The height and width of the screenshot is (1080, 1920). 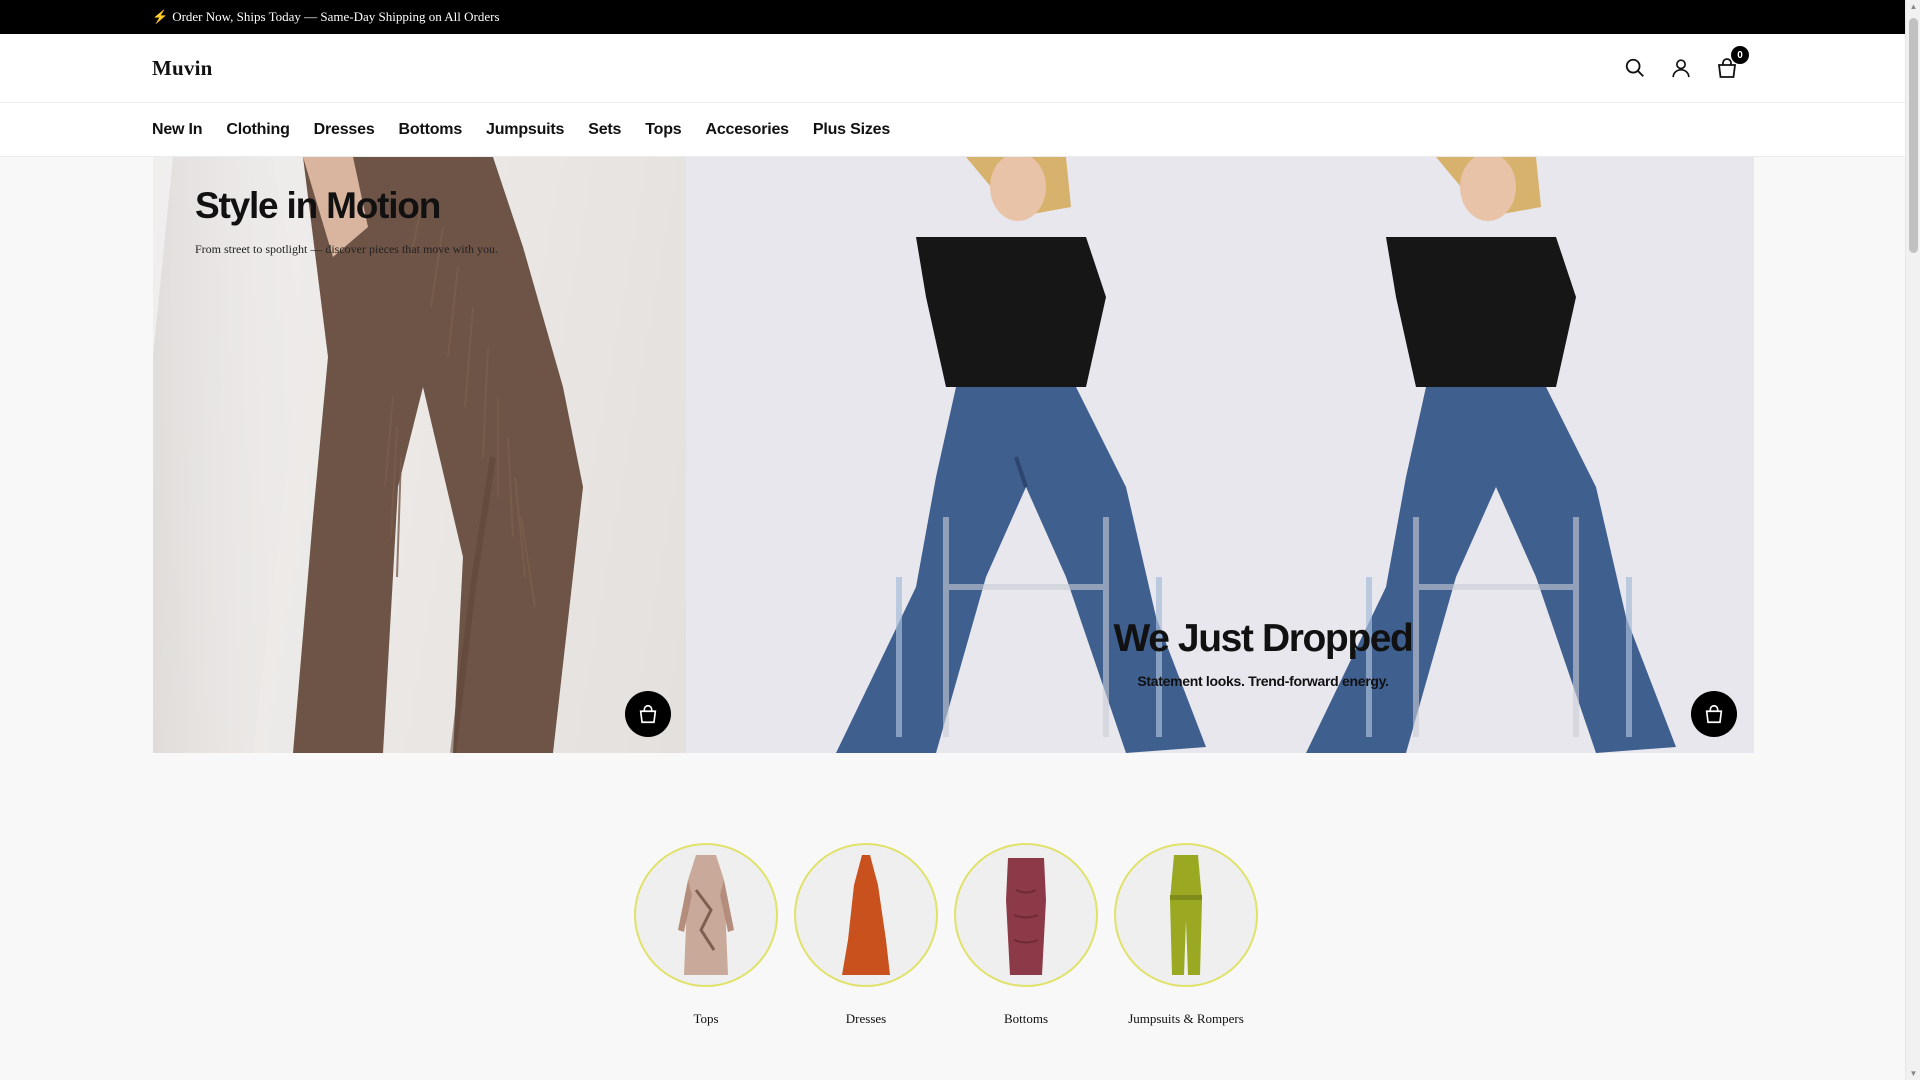 I want to click on category-bottoms: Bottoms, so click(x=1026, y=935).